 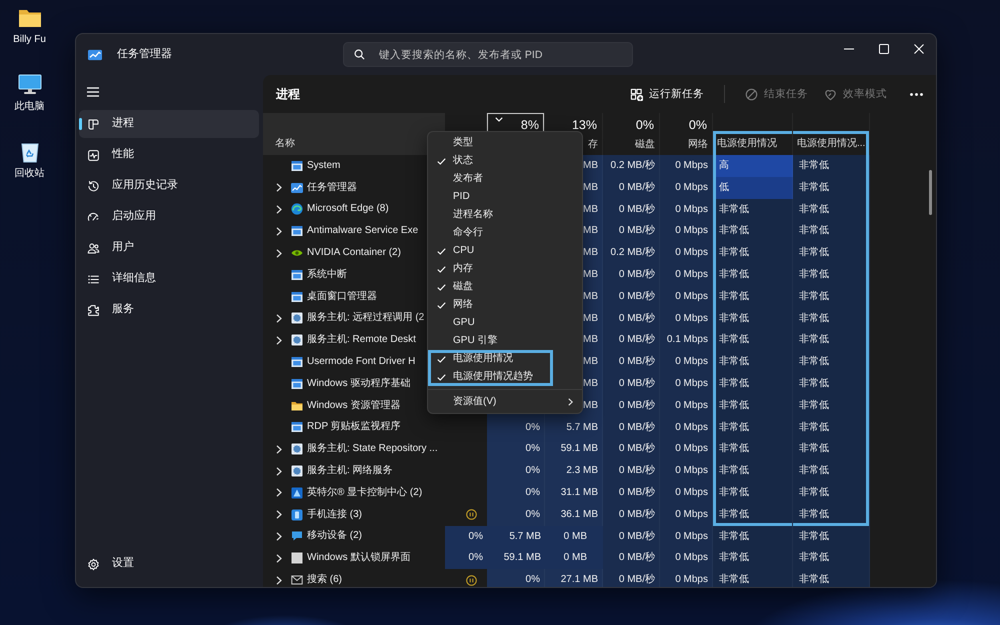 I want to click on sidebar-item: 服务, so click(x=169, y=310).